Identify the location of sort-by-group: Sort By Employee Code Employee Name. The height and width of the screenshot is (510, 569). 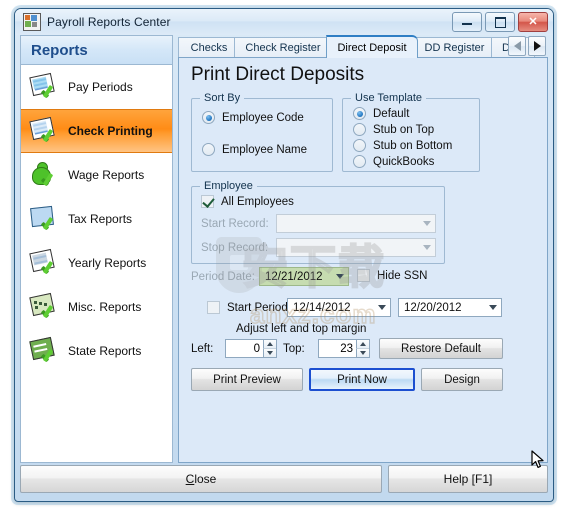
(262, 132).